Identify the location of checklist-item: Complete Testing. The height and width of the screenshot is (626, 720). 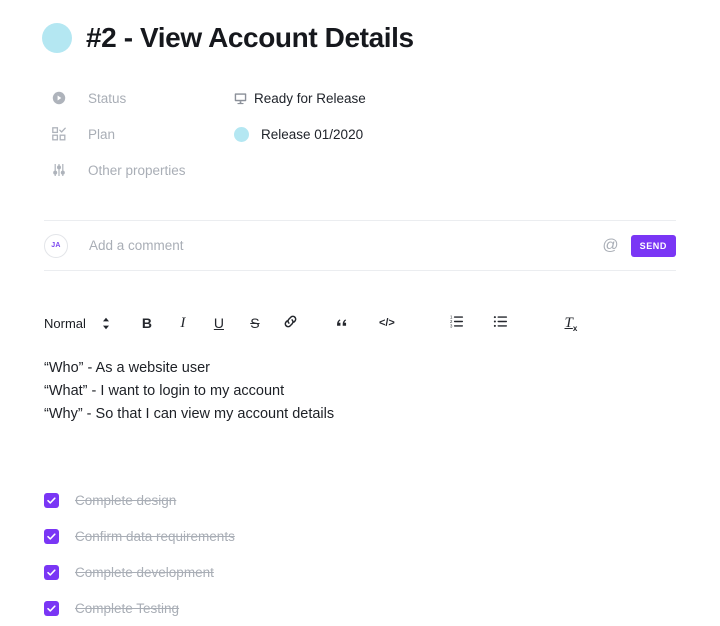
(382, 608).